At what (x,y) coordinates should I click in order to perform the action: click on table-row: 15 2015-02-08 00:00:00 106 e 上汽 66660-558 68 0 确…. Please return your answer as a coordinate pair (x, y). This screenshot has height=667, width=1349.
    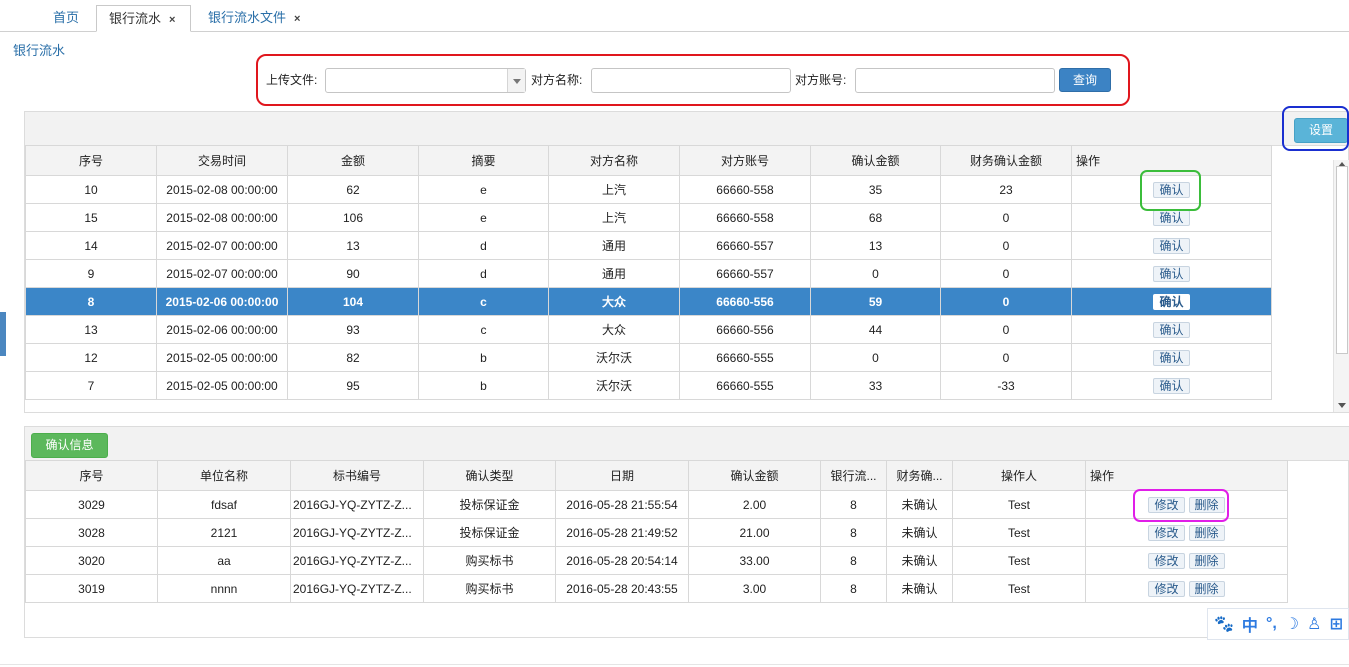
    Looking at the image, I should click on (648, 217).